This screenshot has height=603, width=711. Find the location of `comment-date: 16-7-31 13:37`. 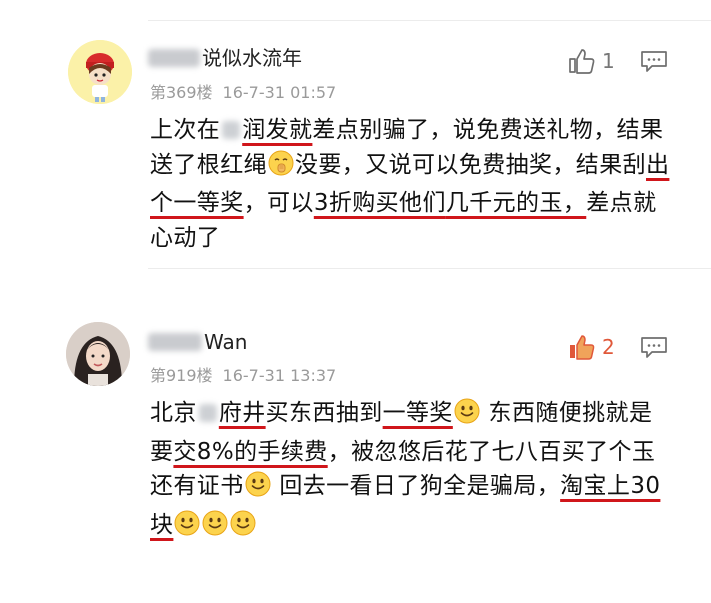

comment-date: 16-7-31 13:37 is located at coordinates (279, 375).